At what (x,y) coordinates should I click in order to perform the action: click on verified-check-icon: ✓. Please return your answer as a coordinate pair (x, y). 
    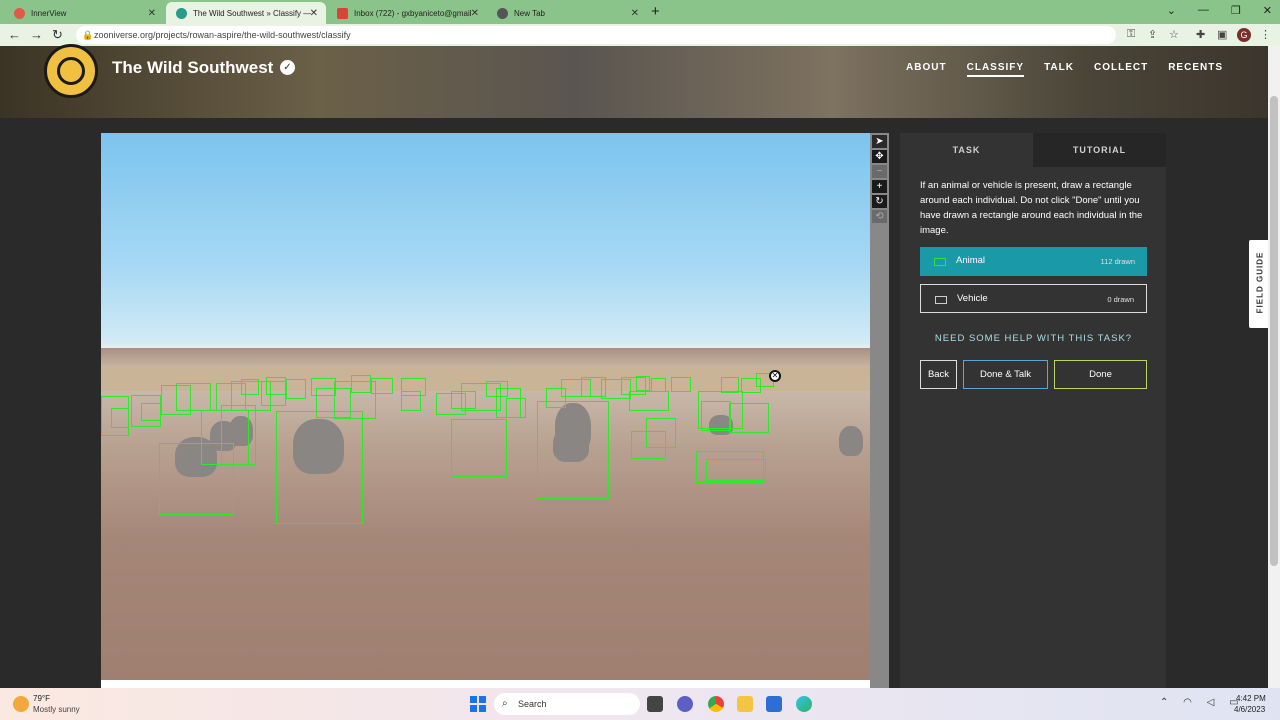
    Looking at the image, I should click on (287, 67).